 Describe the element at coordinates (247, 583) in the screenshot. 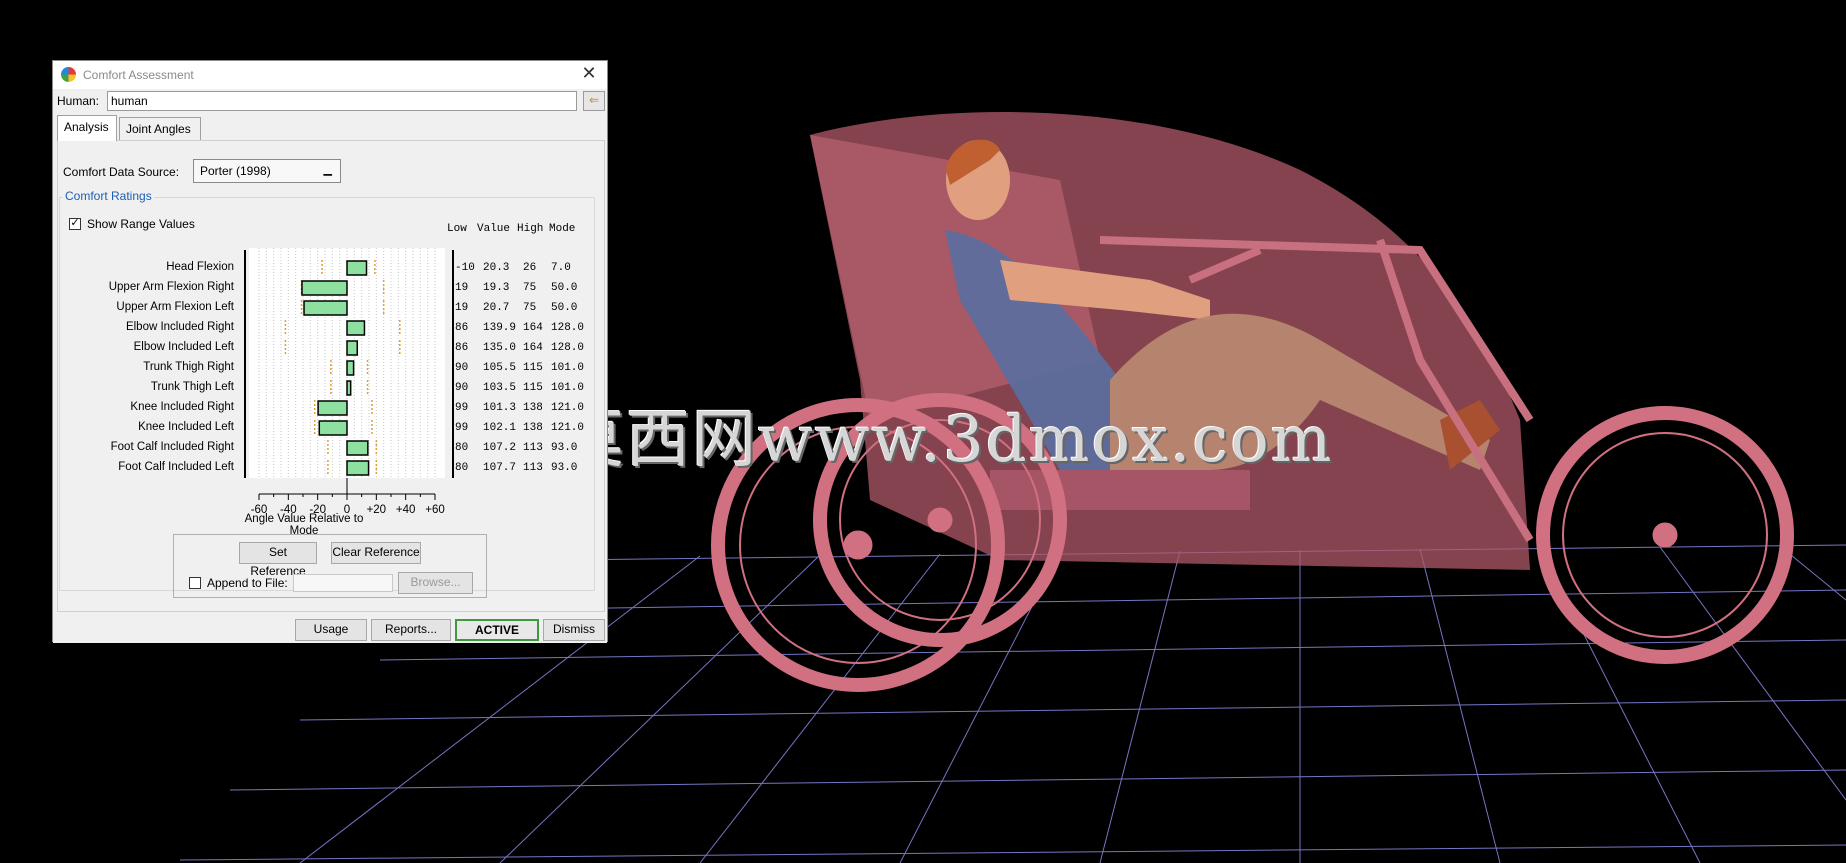

I see `append-to-file-label: Append to File:` at that location.